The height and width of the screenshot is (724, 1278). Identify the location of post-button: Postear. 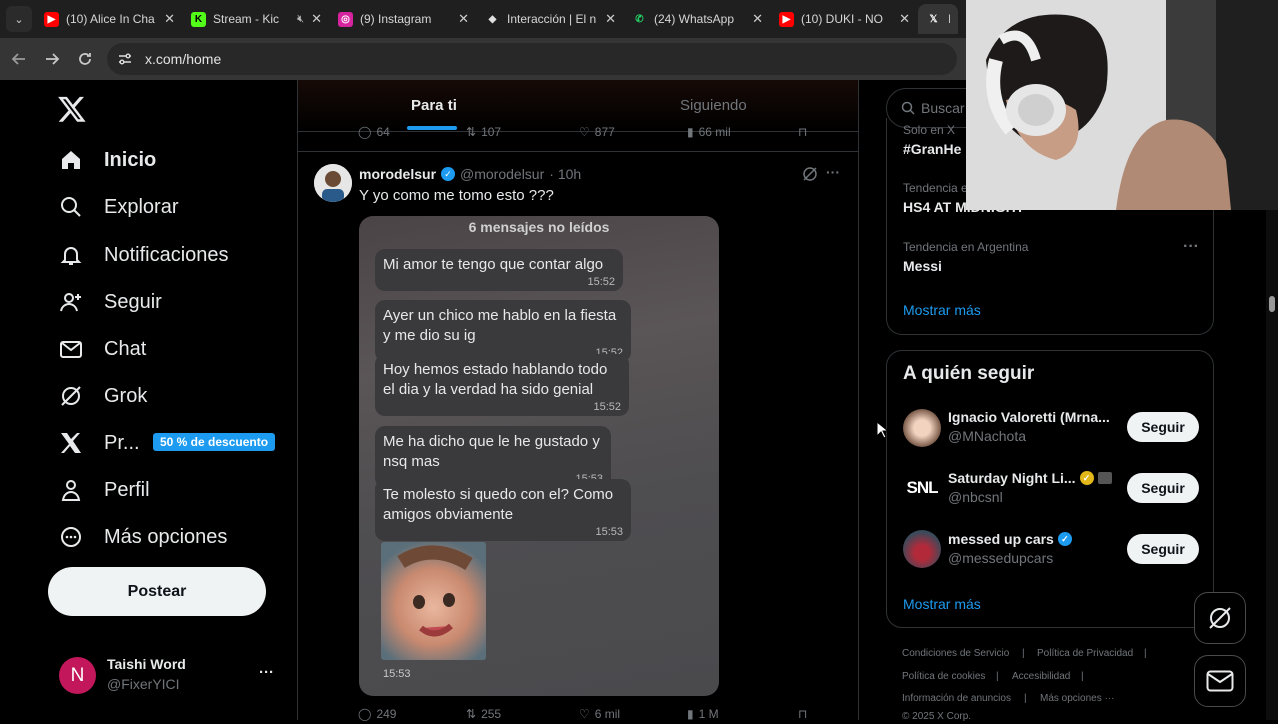
(157, 591).